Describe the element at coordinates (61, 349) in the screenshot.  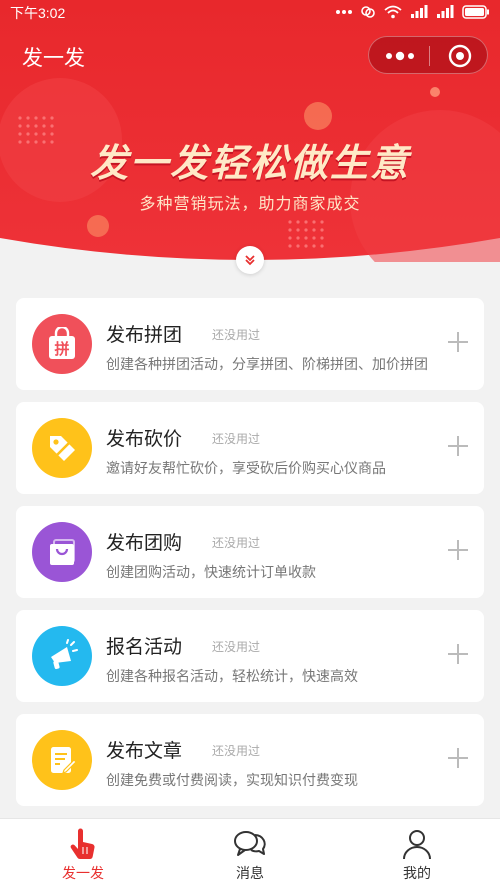
I see `svg-text: 拼` at that location.